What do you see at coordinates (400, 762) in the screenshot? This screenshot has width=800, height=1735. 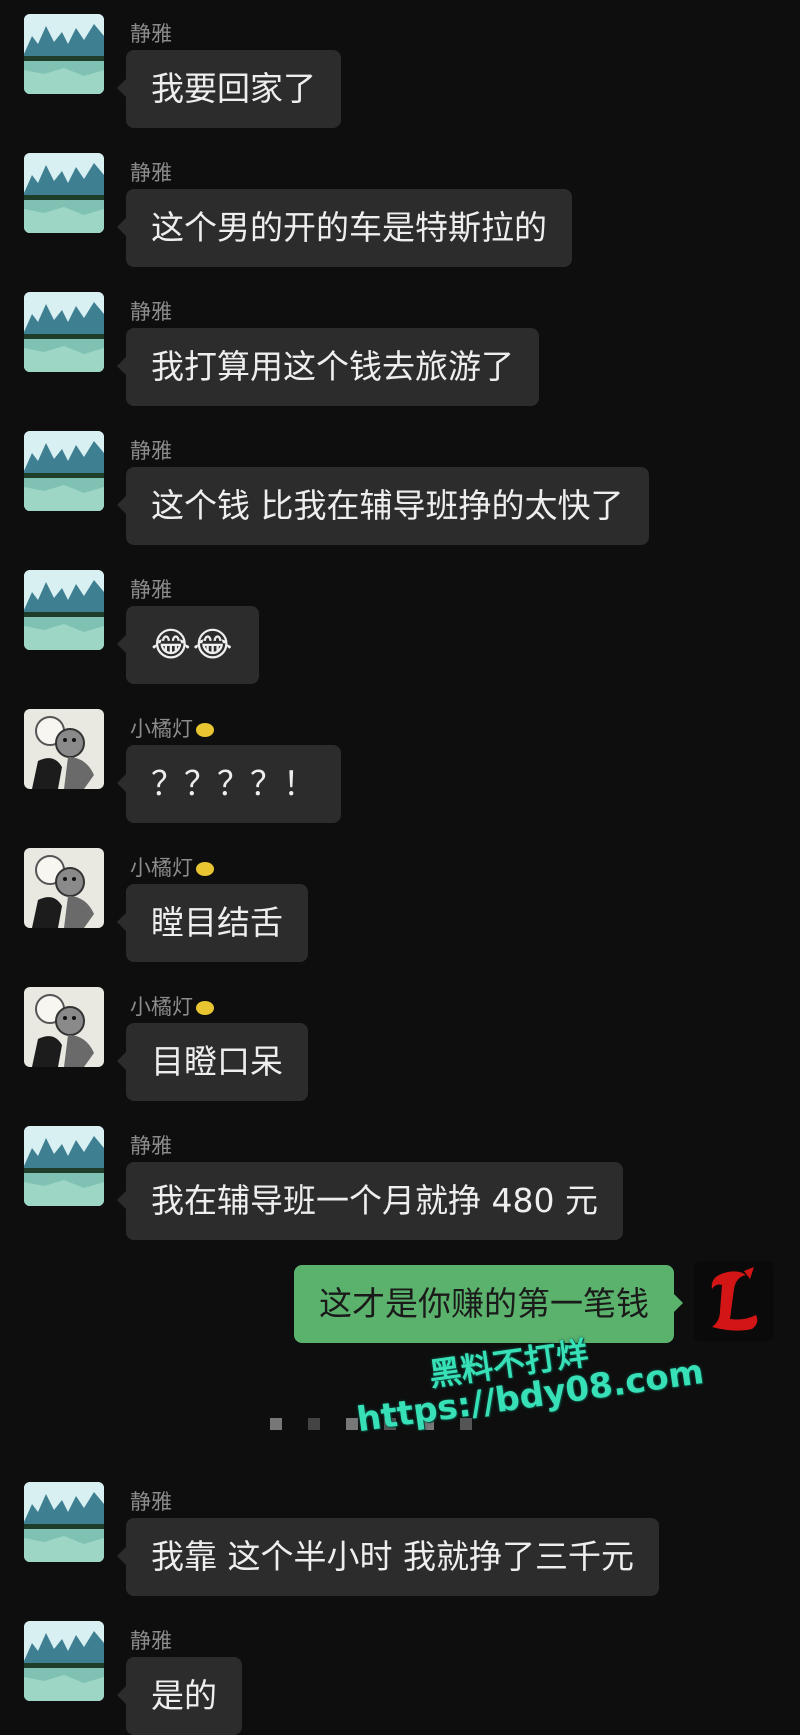 I see `message-item: 小橘灯 ？？？？！` at bounding box center [400, 762].